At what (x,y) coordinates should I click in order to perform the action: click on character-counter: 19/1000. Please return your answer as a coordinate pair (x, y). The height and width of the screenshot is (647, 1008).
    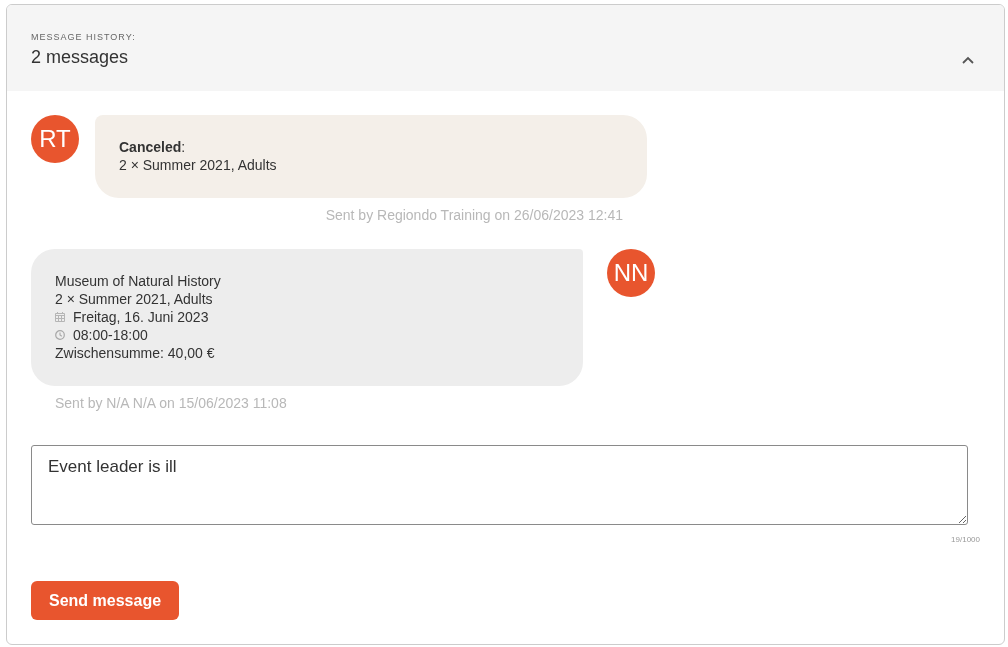
    Looking at the image, I should click on (965, 540).